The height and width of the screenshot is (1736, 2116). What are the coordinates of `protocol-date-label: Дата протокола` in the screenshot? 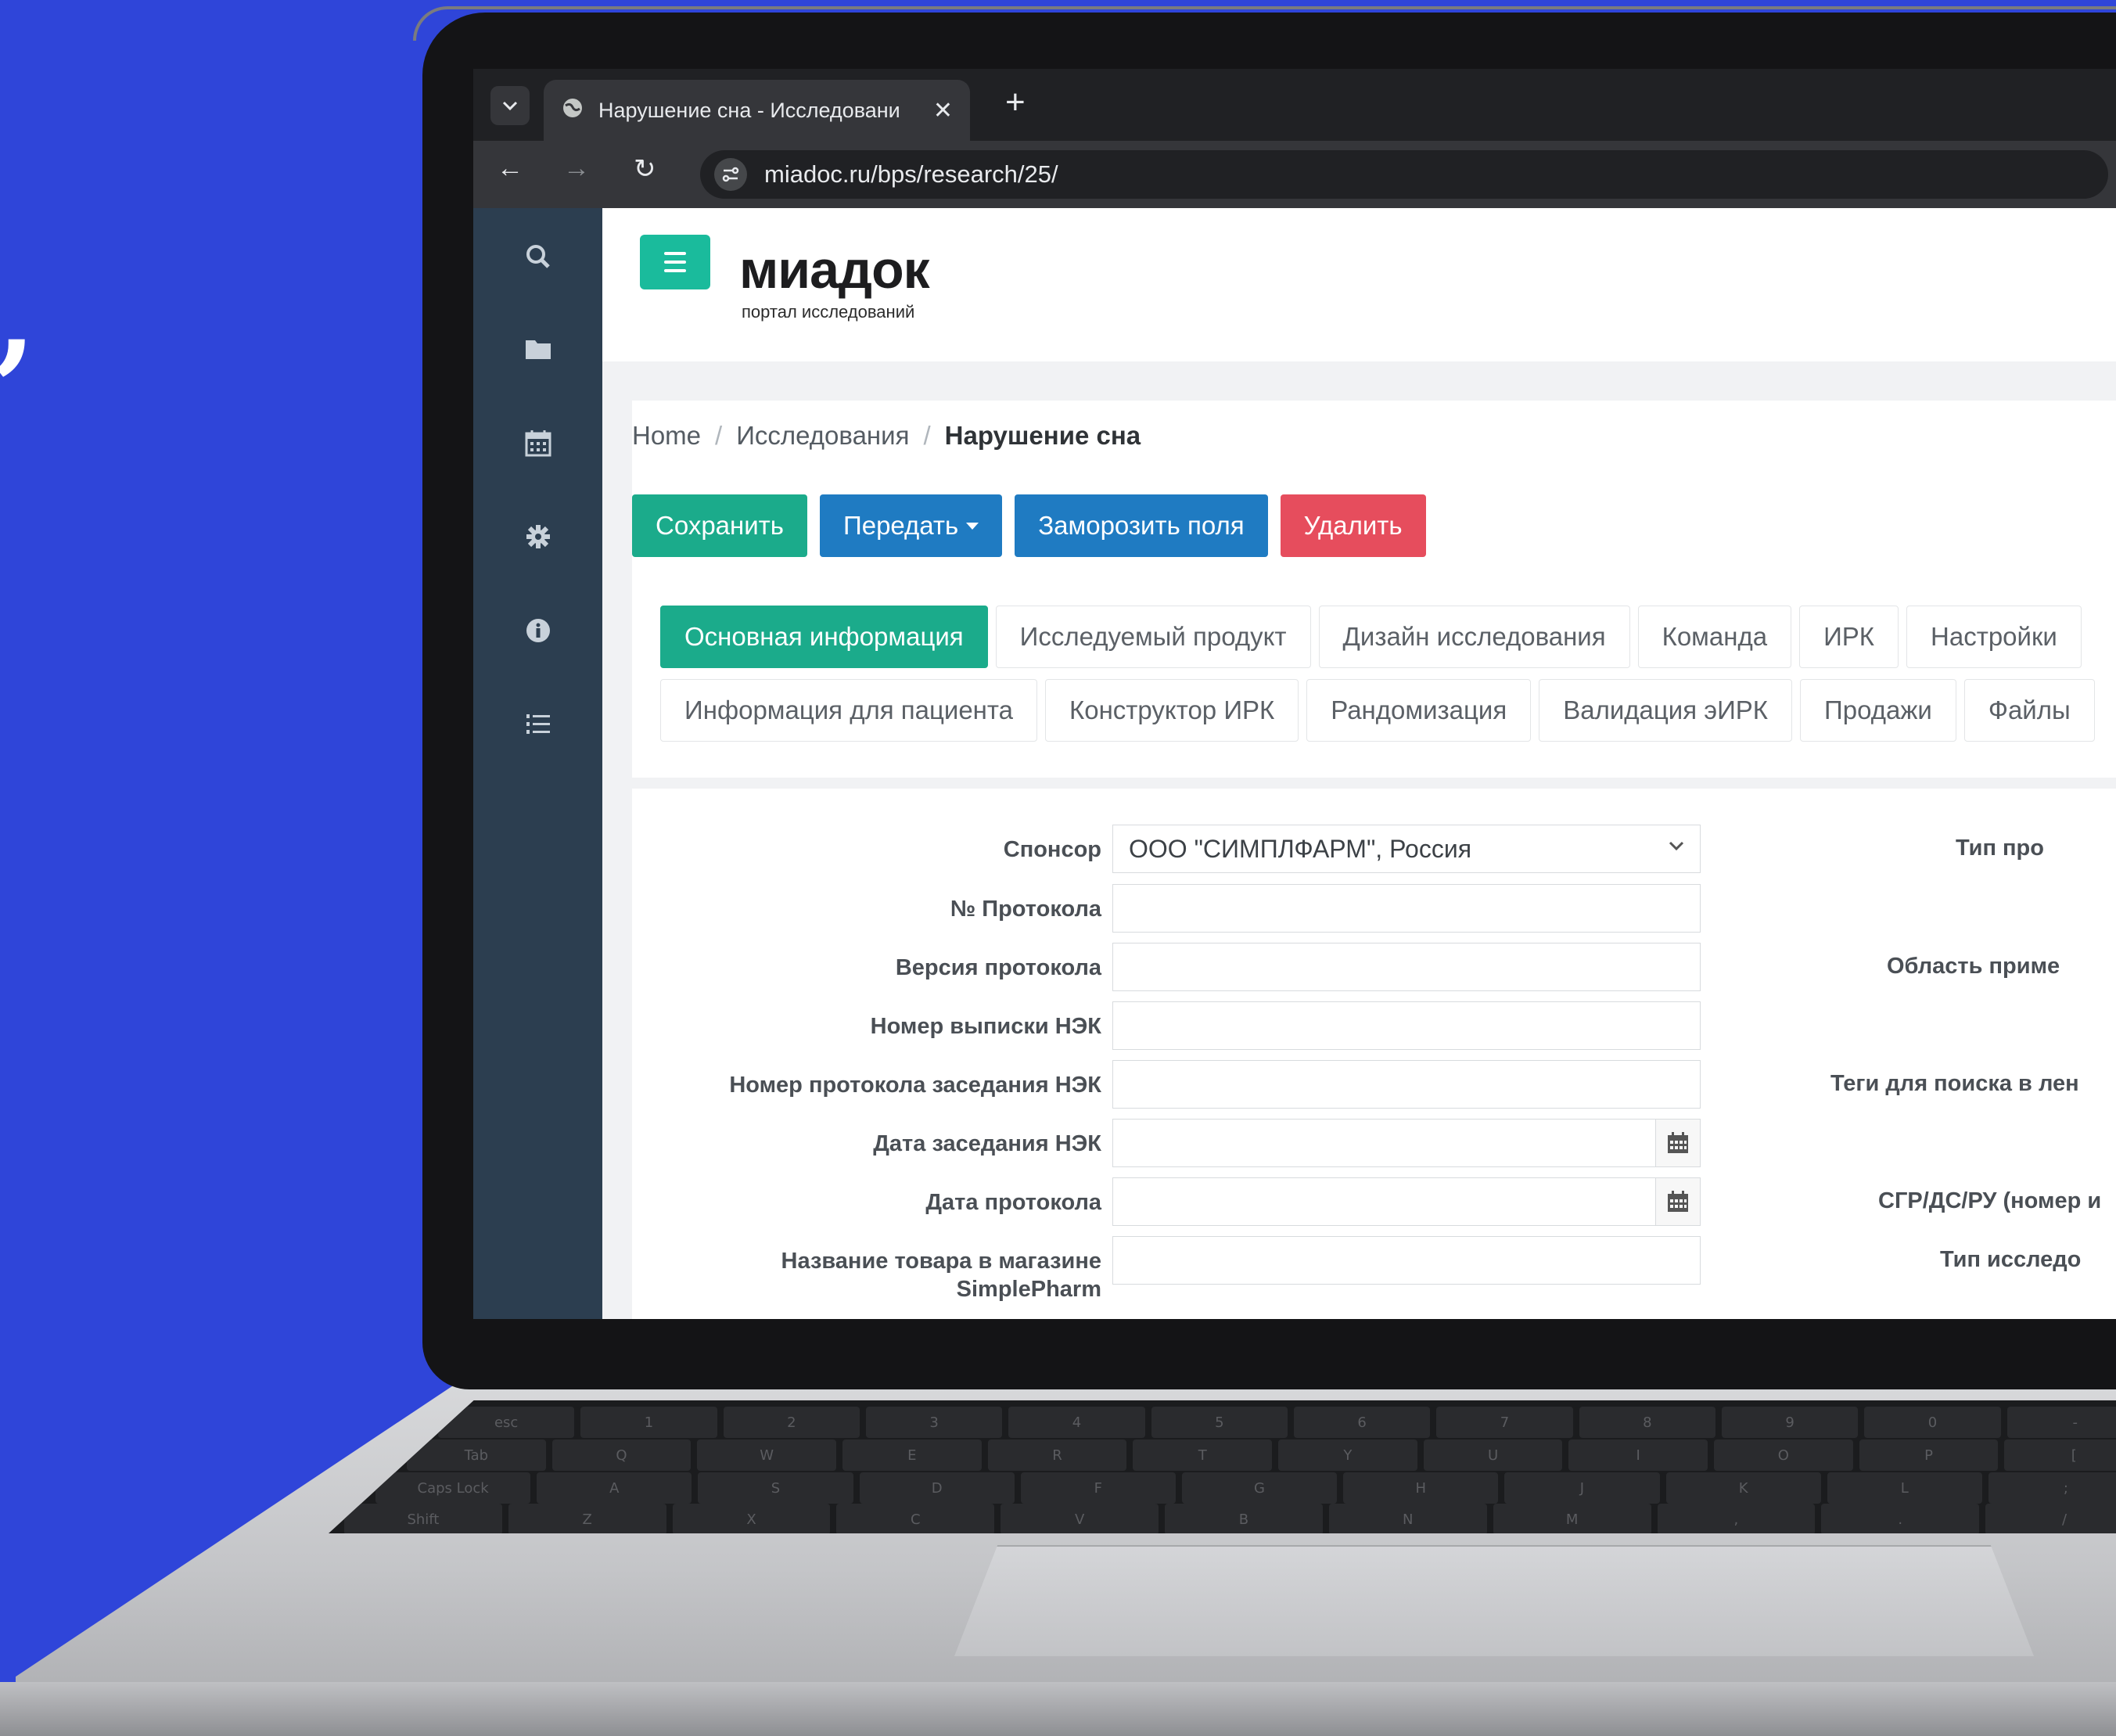 It's located at (1013, 1203).